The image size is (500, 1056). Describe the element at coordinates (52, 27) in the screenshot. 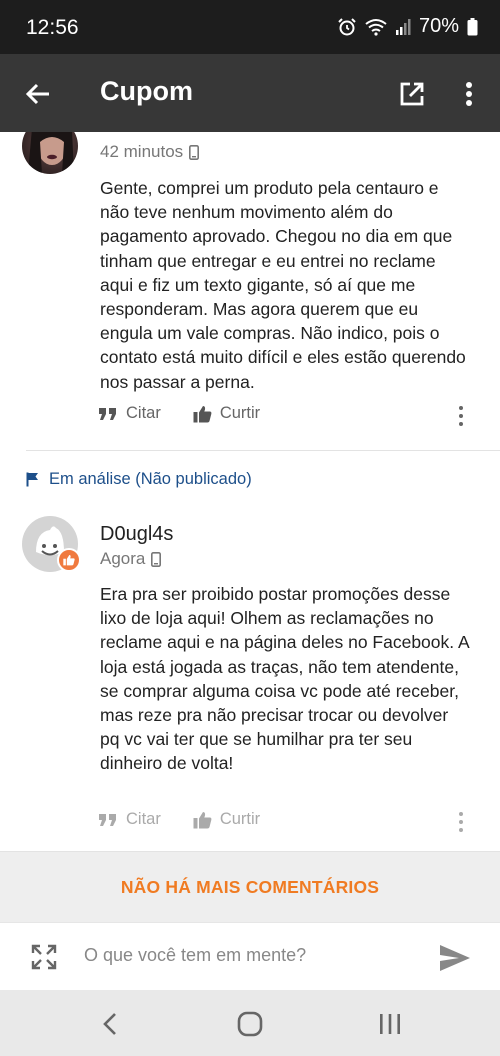

I see `status-time: 12:56` at that location.